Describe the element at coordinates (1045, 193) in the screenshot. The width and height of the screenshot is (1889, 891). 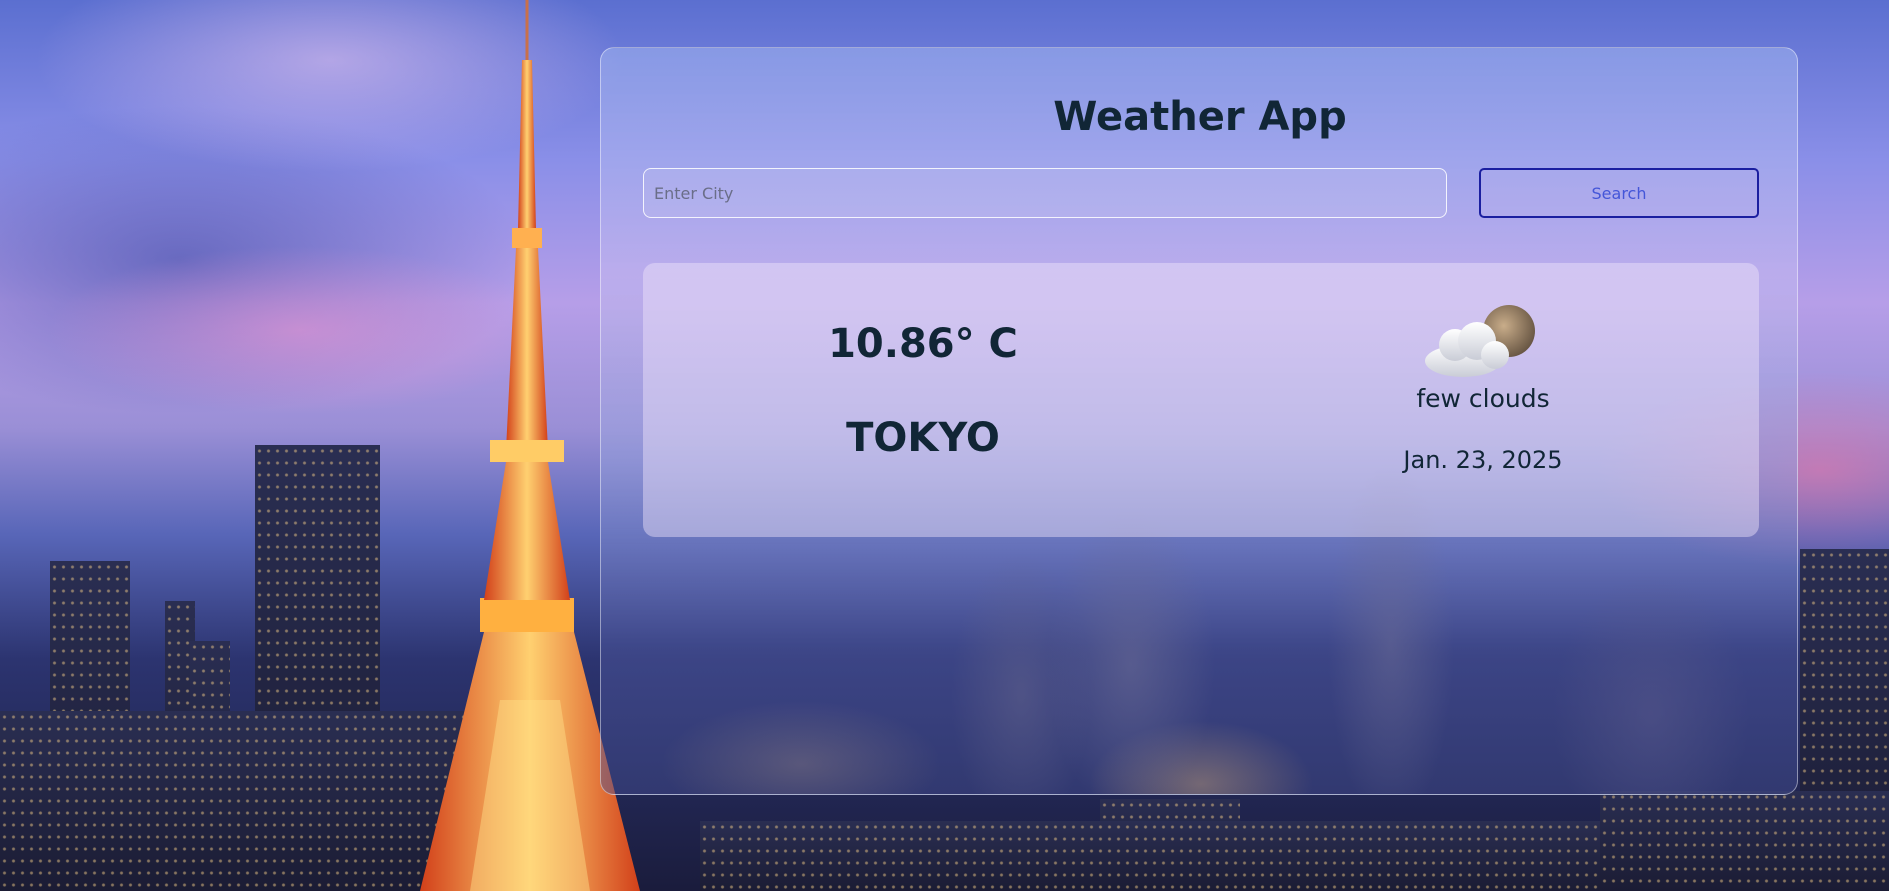
I see `city-search-input` at that location.